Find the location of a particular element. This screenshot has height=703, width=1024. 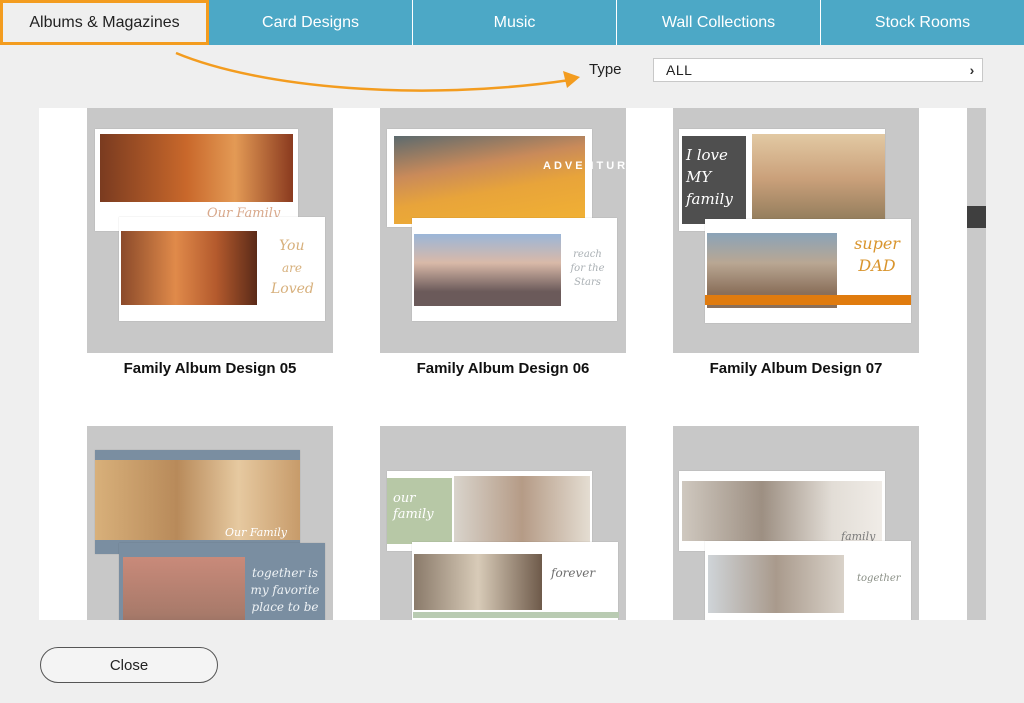

design-card: family together is located at coordinates (796, 523).